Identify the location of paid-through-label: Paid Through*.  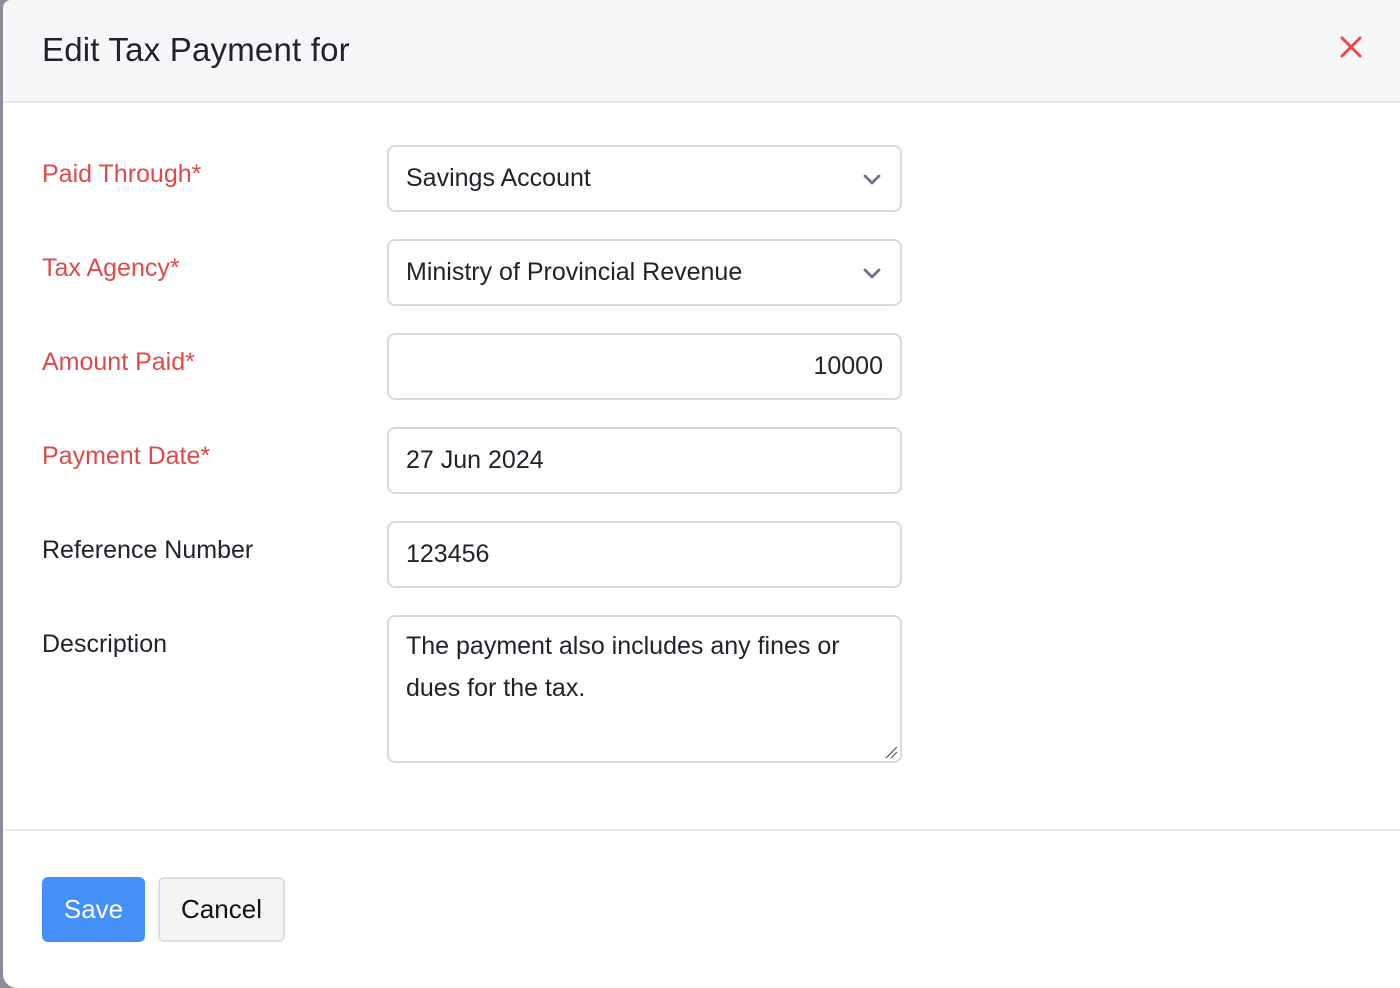
(122, 174).